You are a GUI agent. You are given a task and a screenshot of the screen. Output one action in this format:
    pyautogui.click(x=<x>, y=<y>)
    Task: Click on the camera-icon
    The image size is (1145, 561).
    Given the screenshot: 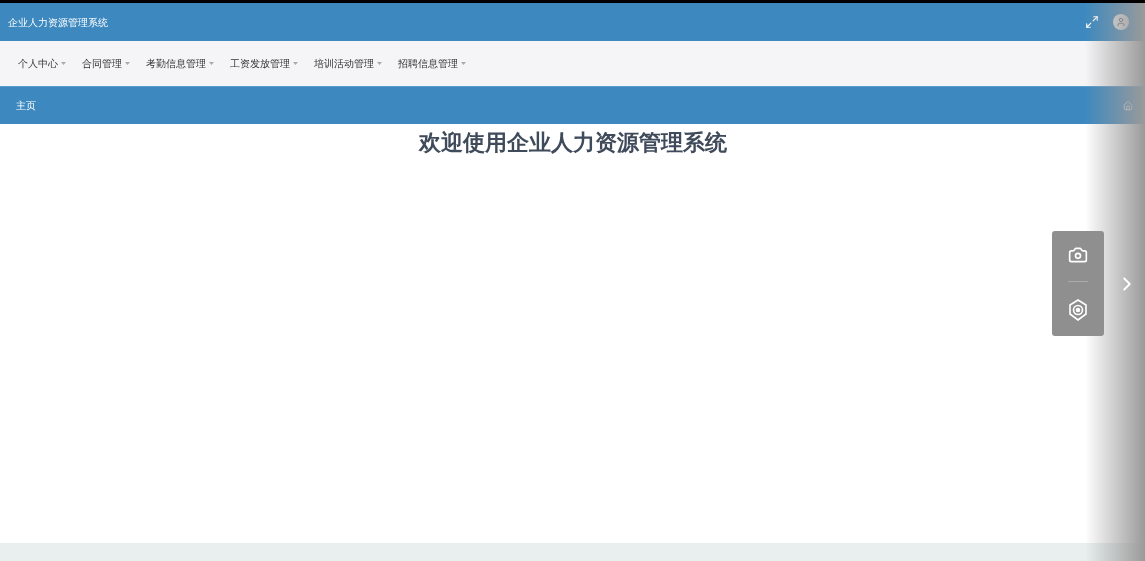 What is the action you would take?
    pyautogui.click(x=1078, y=255)
    